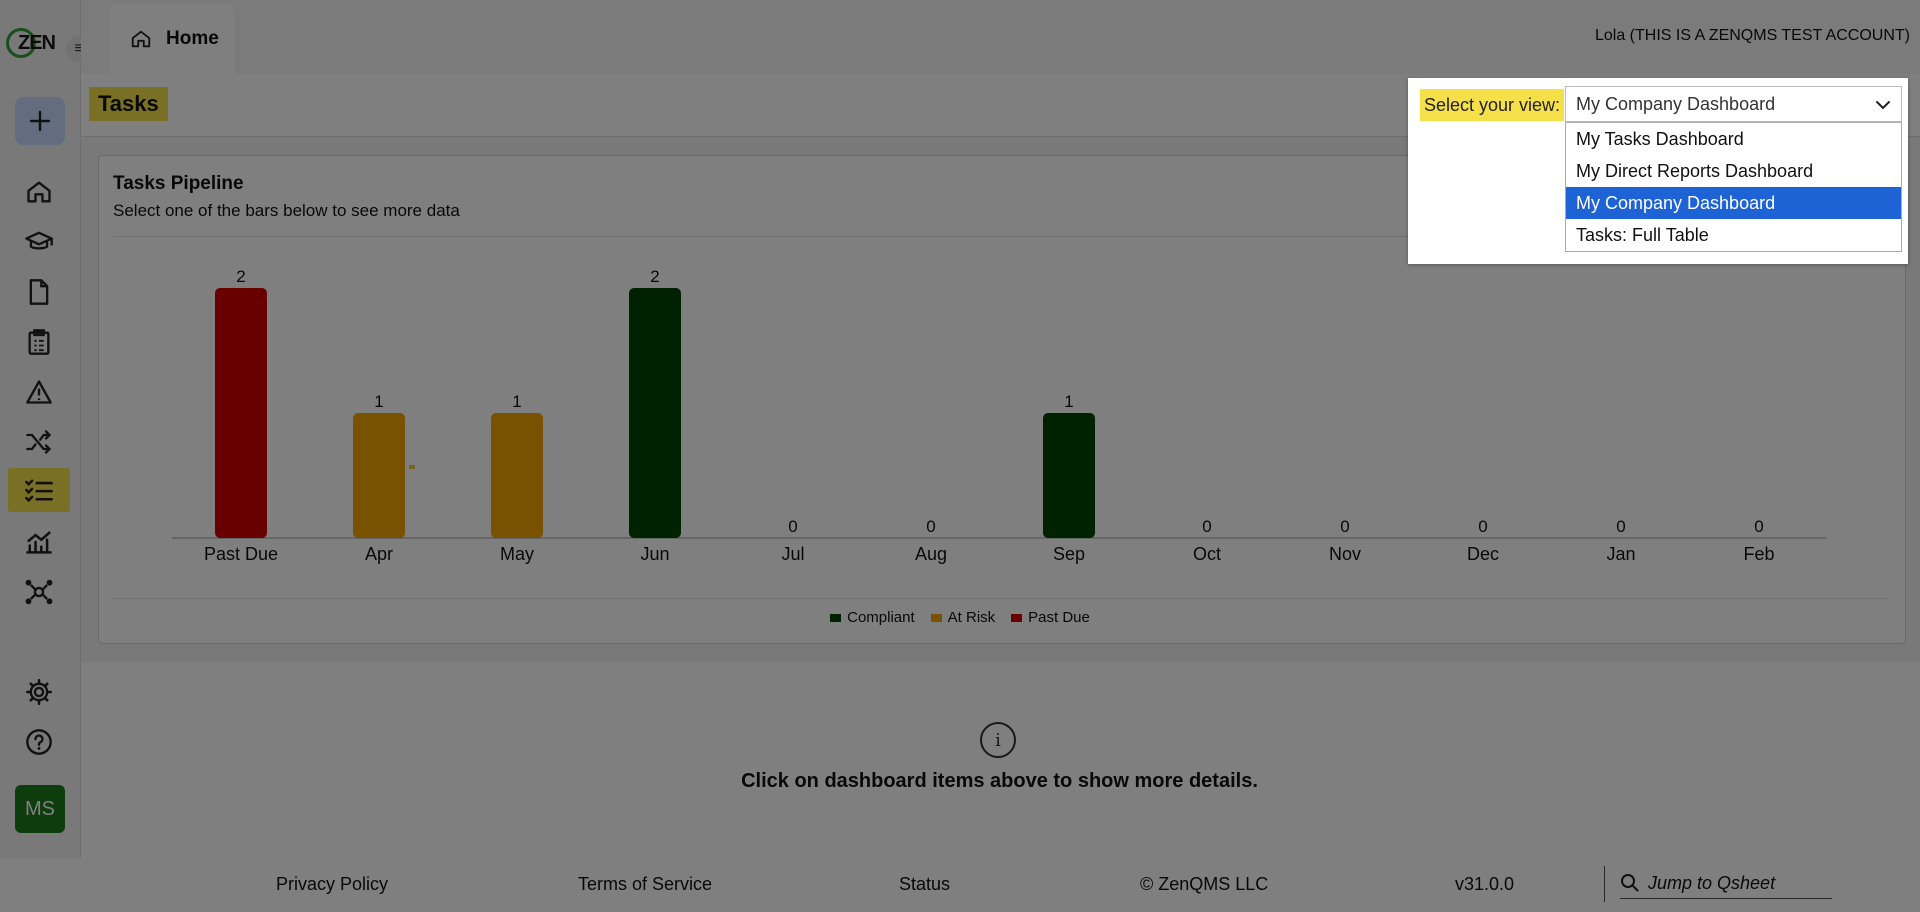 This screenshot has height=912, width=1920. I want to click on view-option-direct-reports: My Direct Reports Dashboard, so click(1733, 171).